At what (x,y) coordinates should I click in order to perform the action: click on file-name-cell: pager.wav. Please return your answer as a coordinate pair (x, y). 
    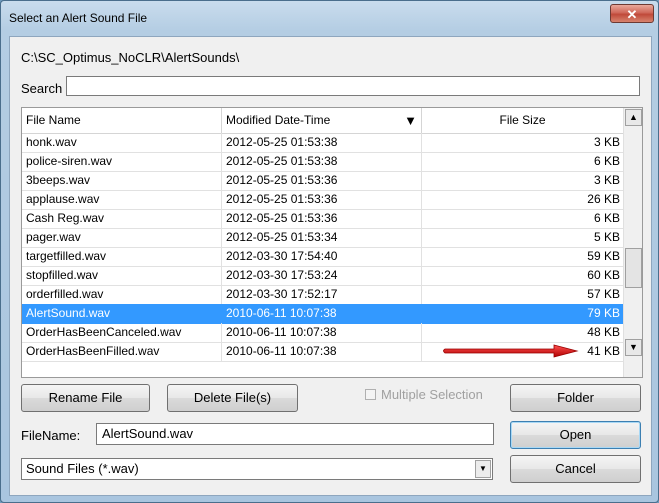
    Looking at the image, I should click on (122, 237).